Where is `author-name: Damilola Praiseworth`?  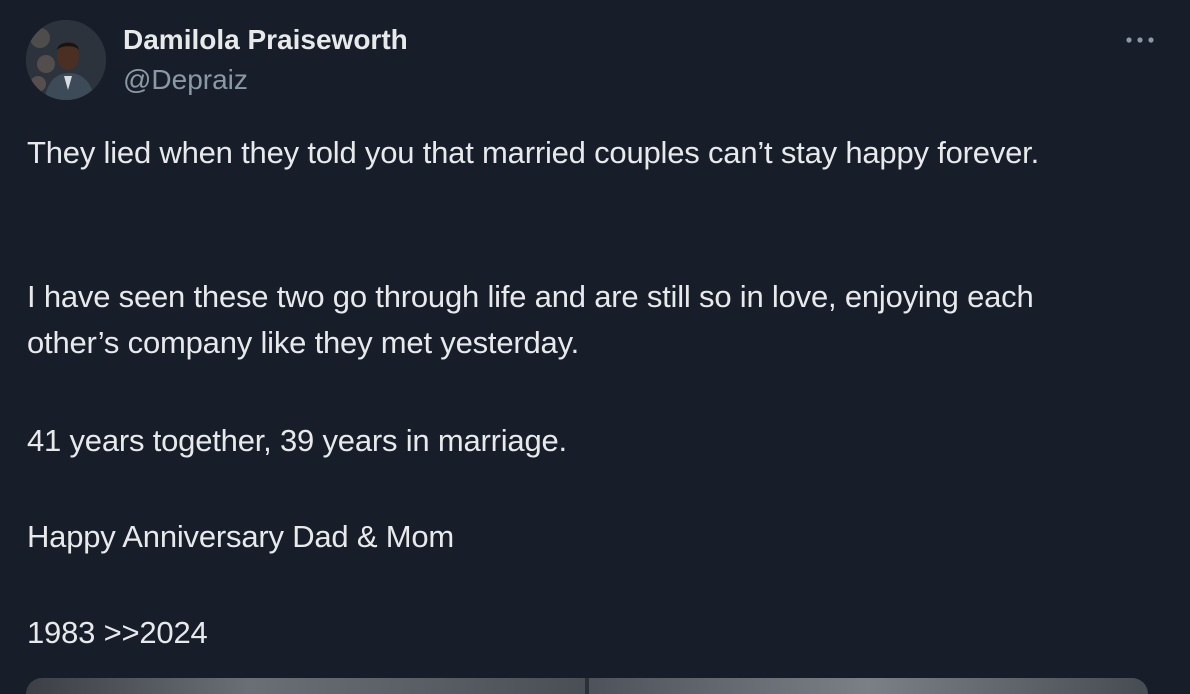
author-name: Damilola Praiseworth is located at coordinates (265, 40).